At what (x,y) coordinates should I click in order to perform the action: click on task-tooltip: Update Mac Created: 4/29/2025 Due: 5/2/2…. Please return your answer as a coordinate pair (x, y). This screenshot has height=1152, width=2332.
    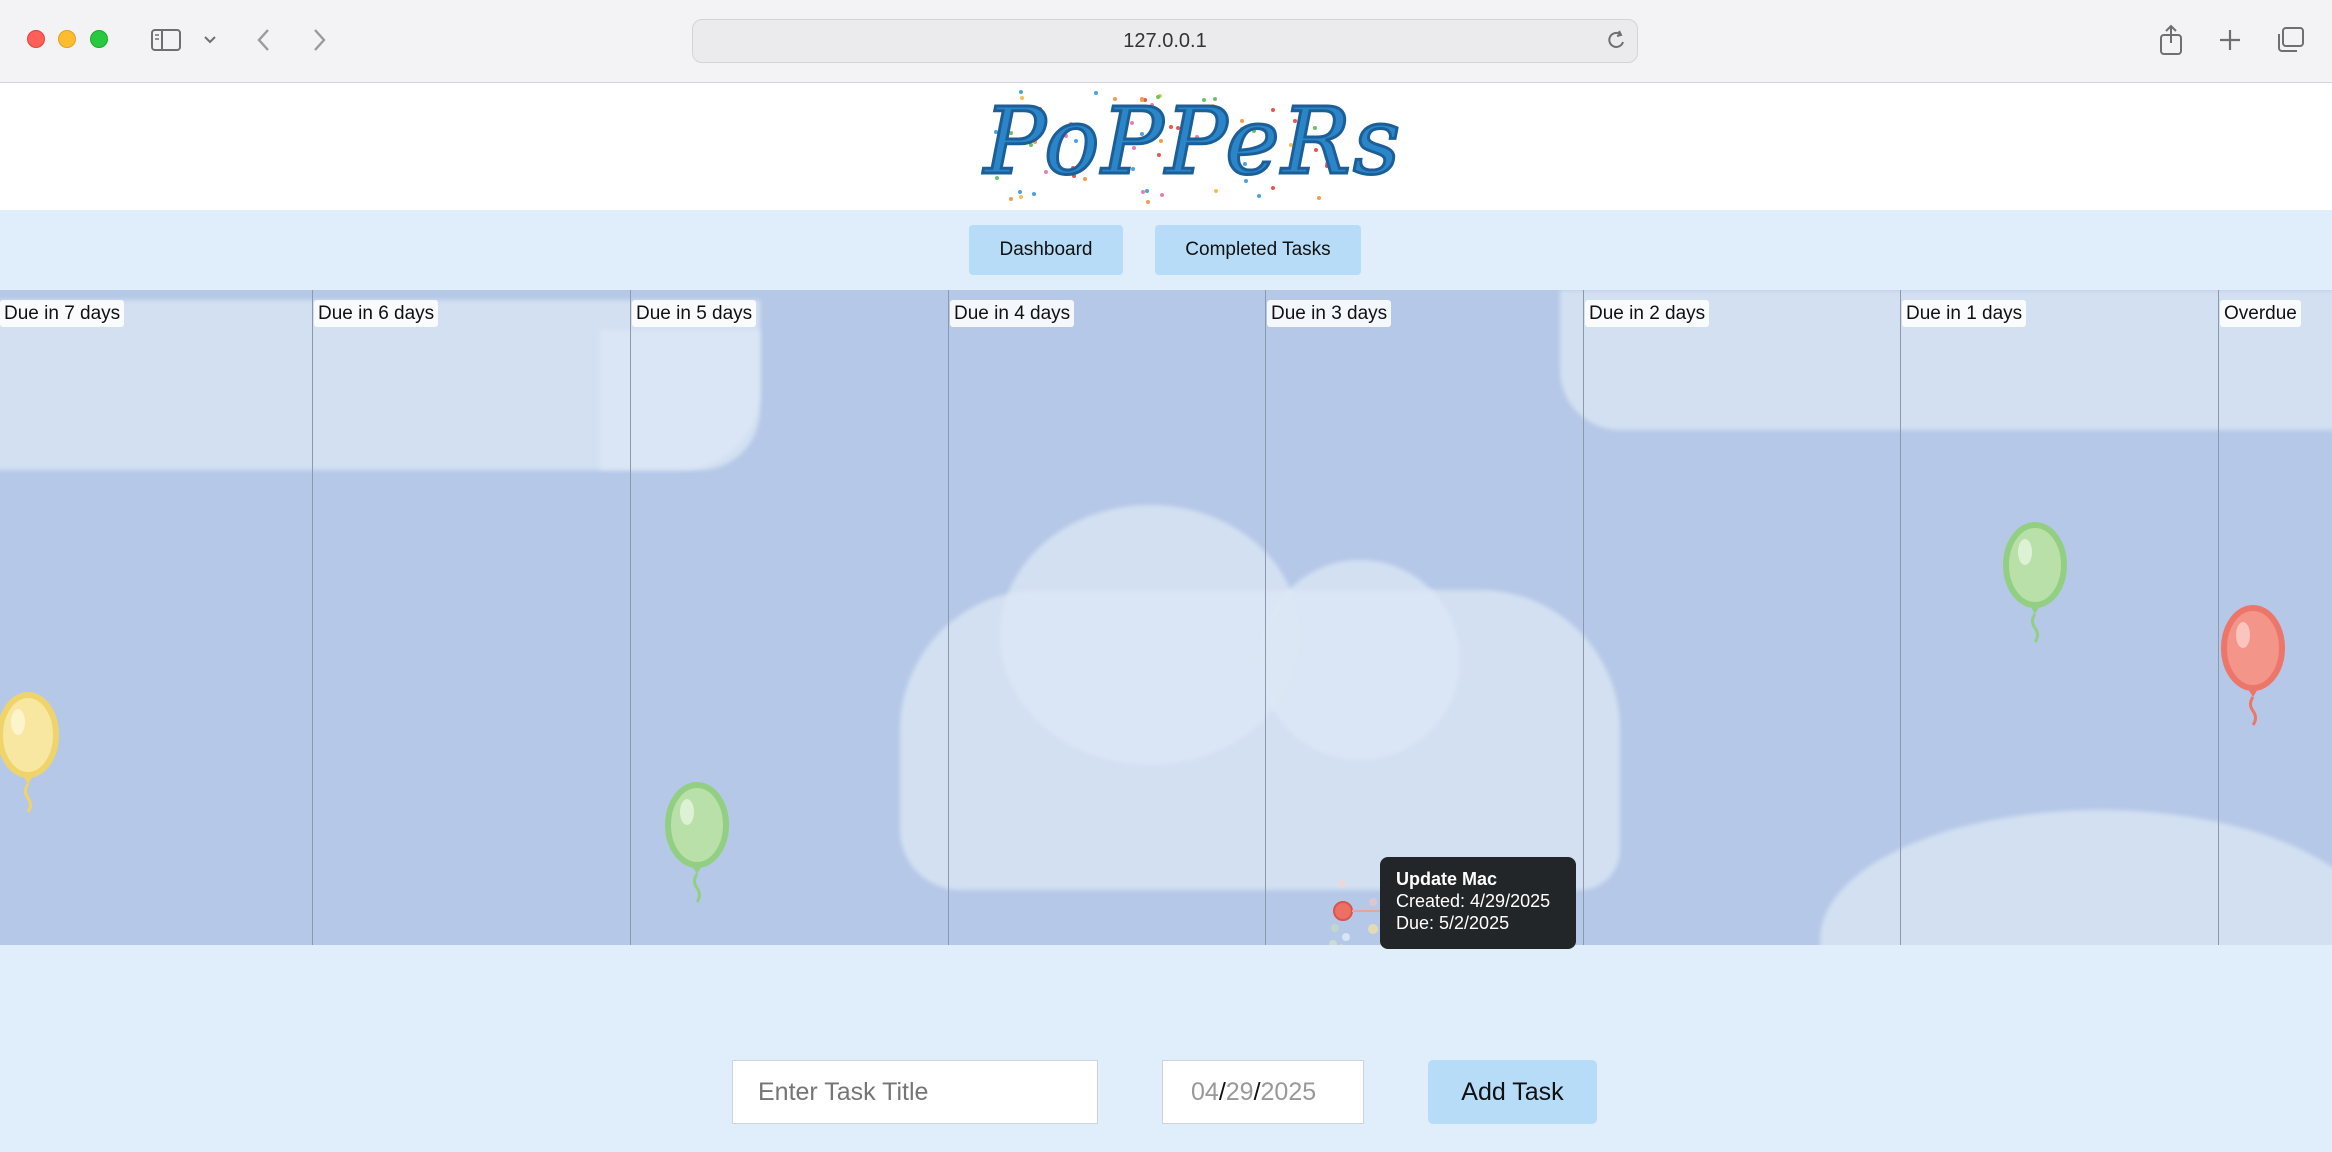
    Looking at the image, I should click on (1478, 903).